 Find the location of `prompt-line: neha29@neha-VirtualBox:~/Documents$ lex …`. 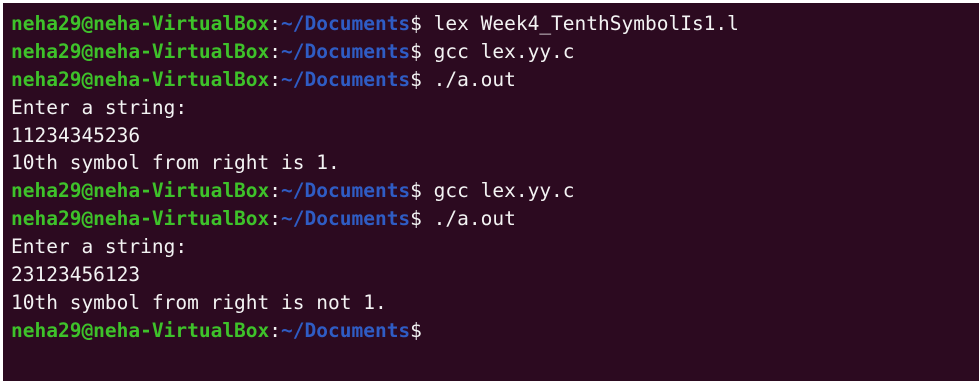

prompt-line: neha29@neha-VirtualBox:~/Documents$ lex … is located at coordinates (495, 24).